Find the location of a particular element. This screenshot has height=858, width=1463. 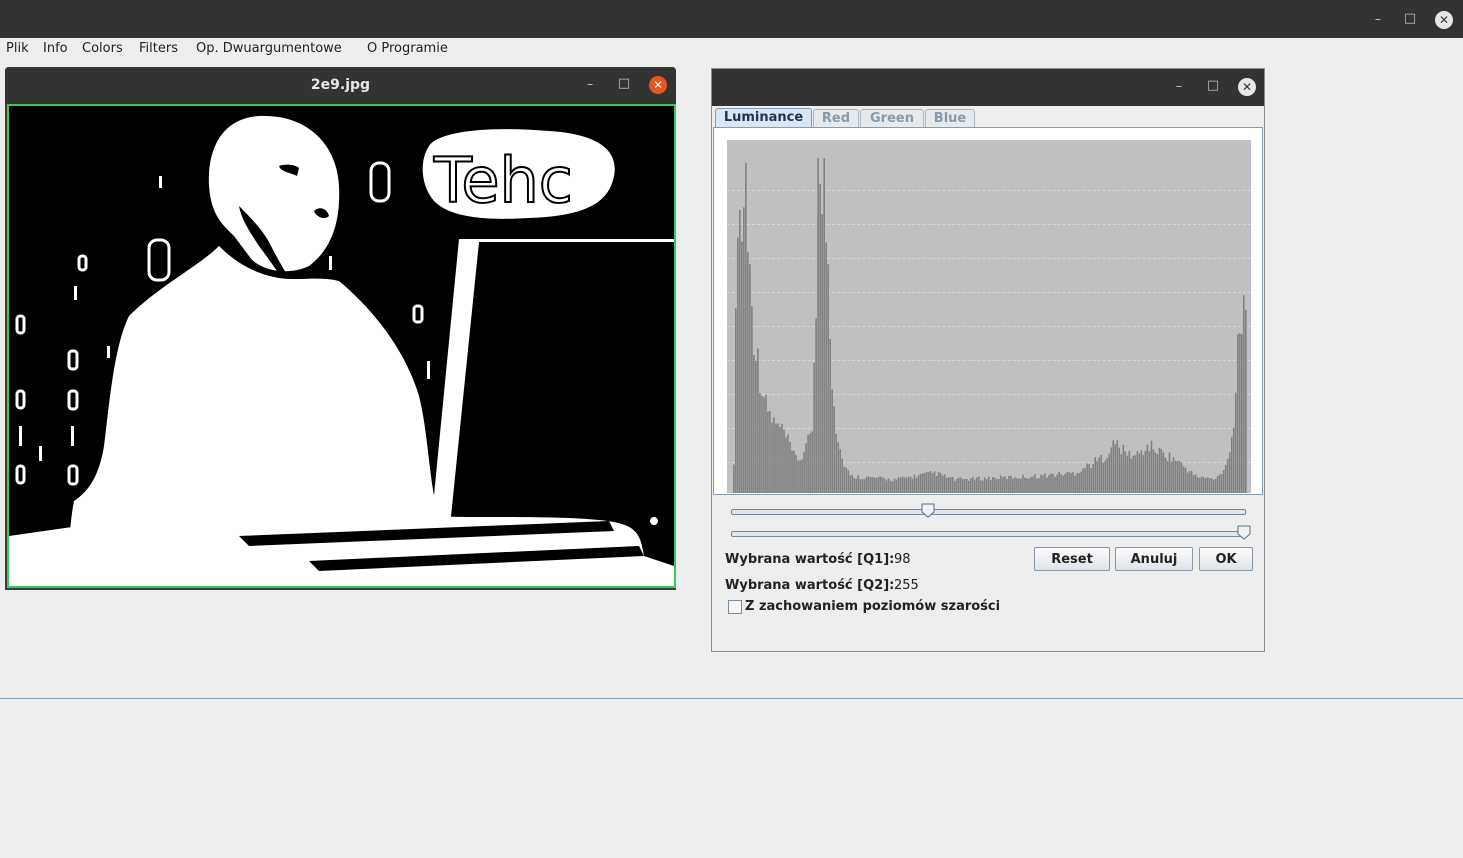

slider-q1-track is located at coordinates (988, 512).